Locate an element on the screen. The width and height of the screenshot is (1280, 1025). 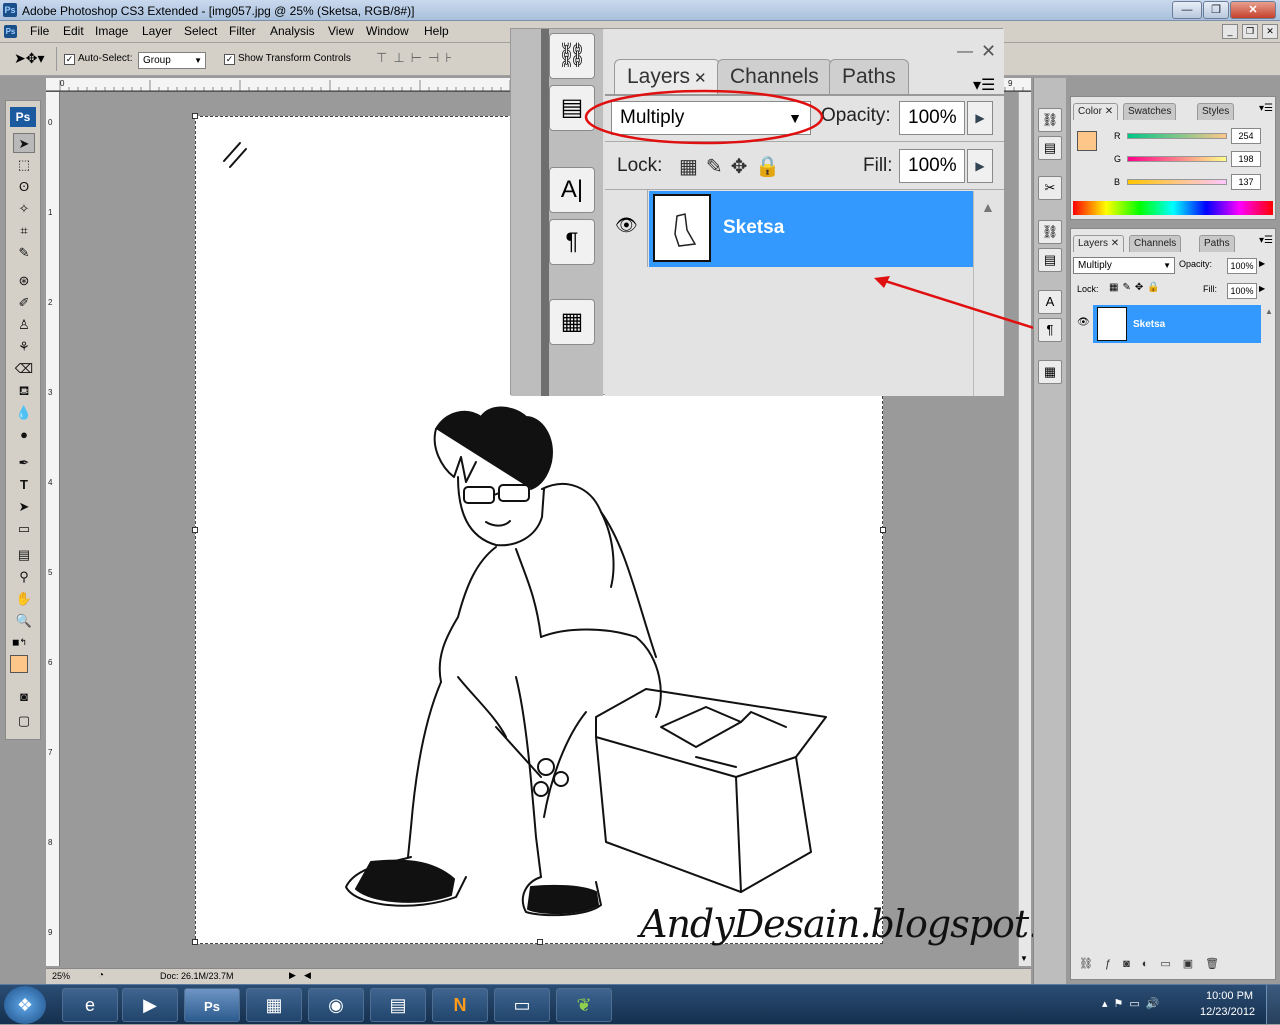
b-value: 137 is located at coordinates (1246, 182).